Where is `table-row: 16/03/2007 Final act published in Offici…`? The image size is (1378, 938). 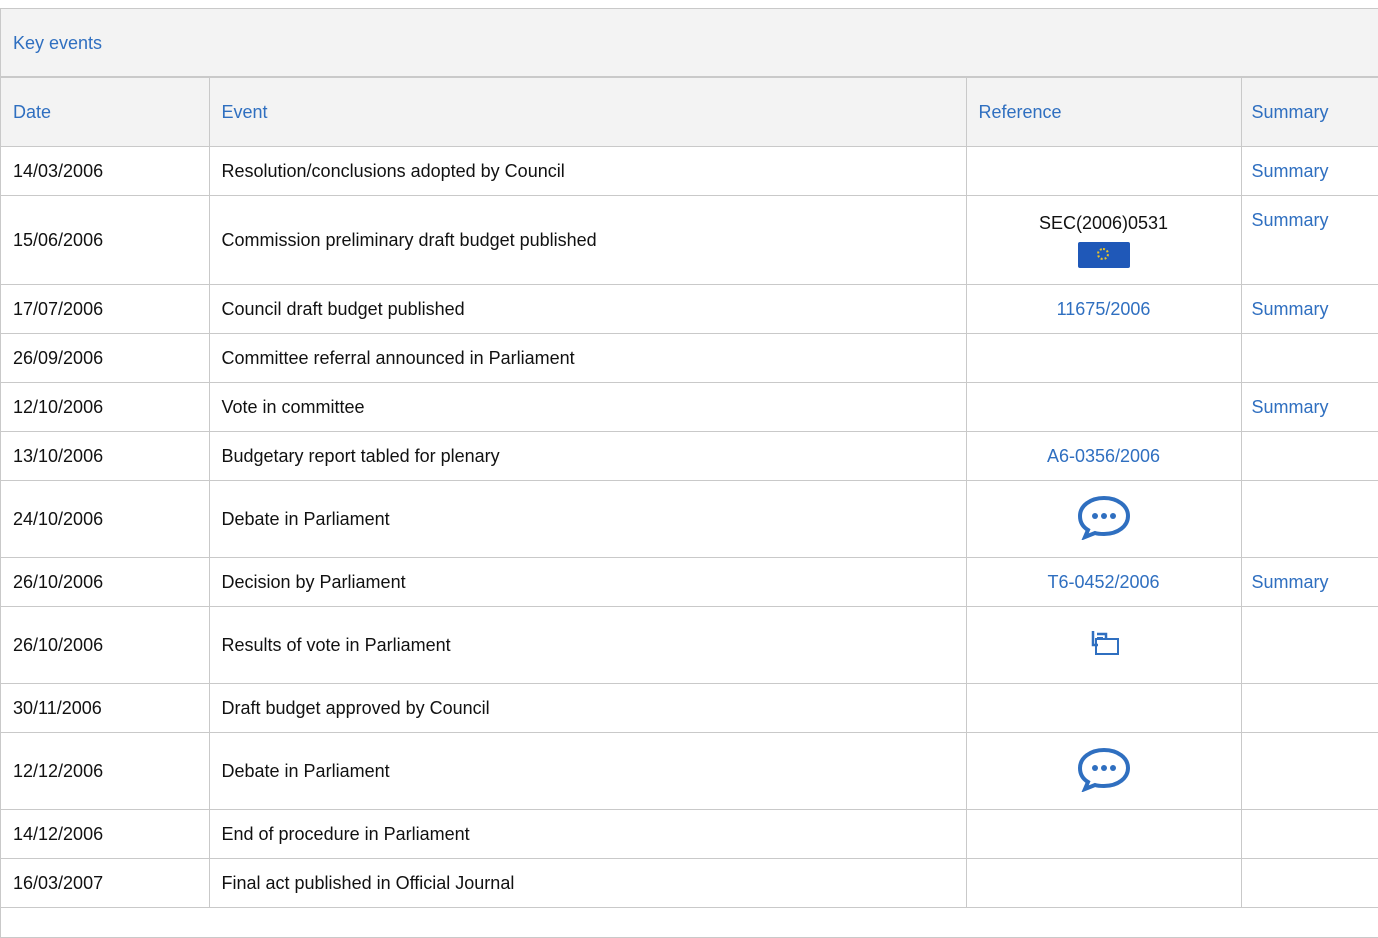 table-row: 16/03/2007 Final act published in Offici… is located at coordinates (689, 883).